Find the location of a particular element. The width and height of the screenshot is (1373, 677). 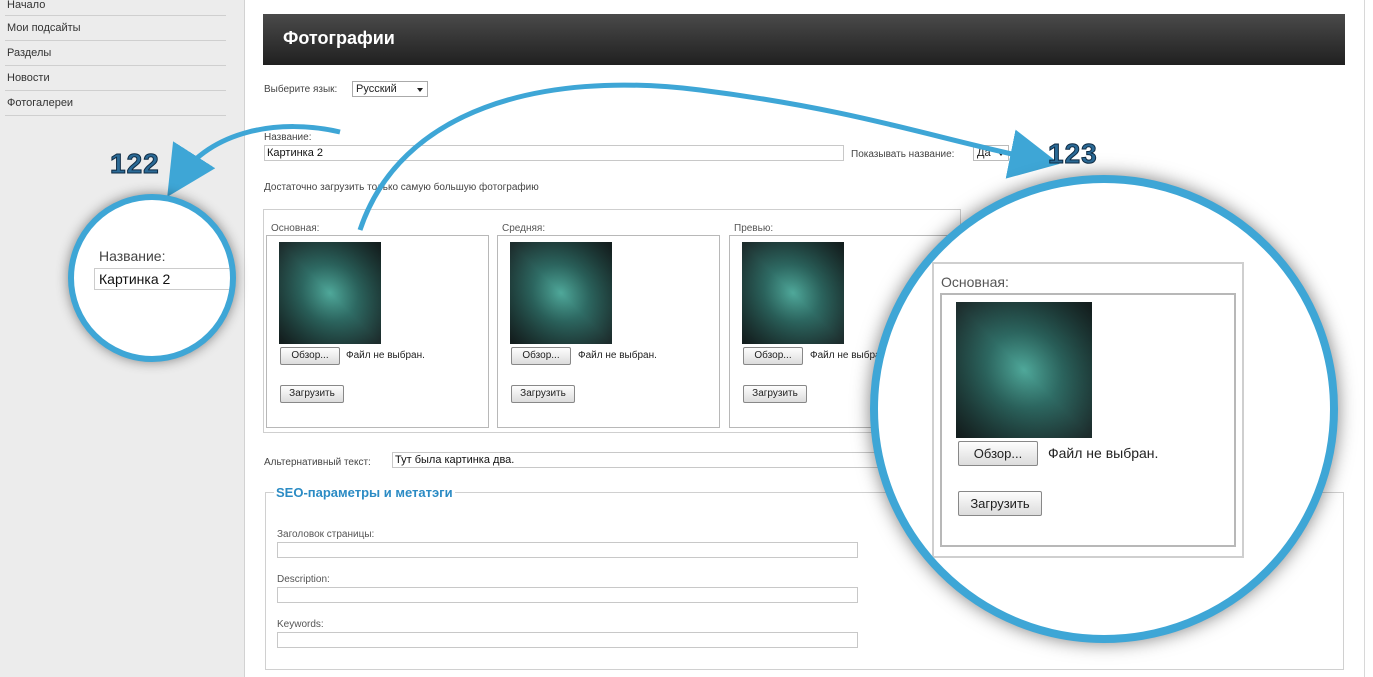

zoom-name-input: Картинка 2 is located at coordinates (162, 279).